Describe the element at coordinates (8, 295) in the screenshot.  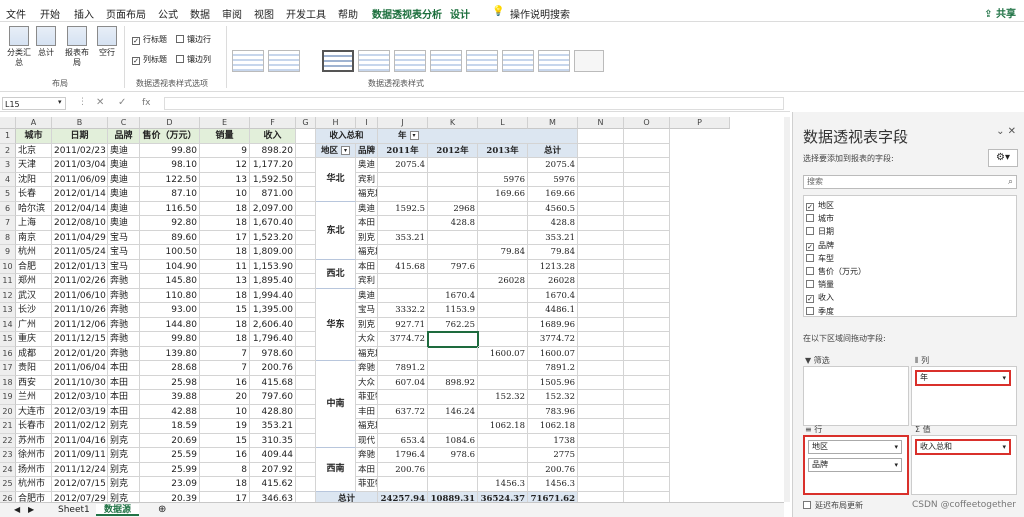
I see `row-header: 12` at that location.